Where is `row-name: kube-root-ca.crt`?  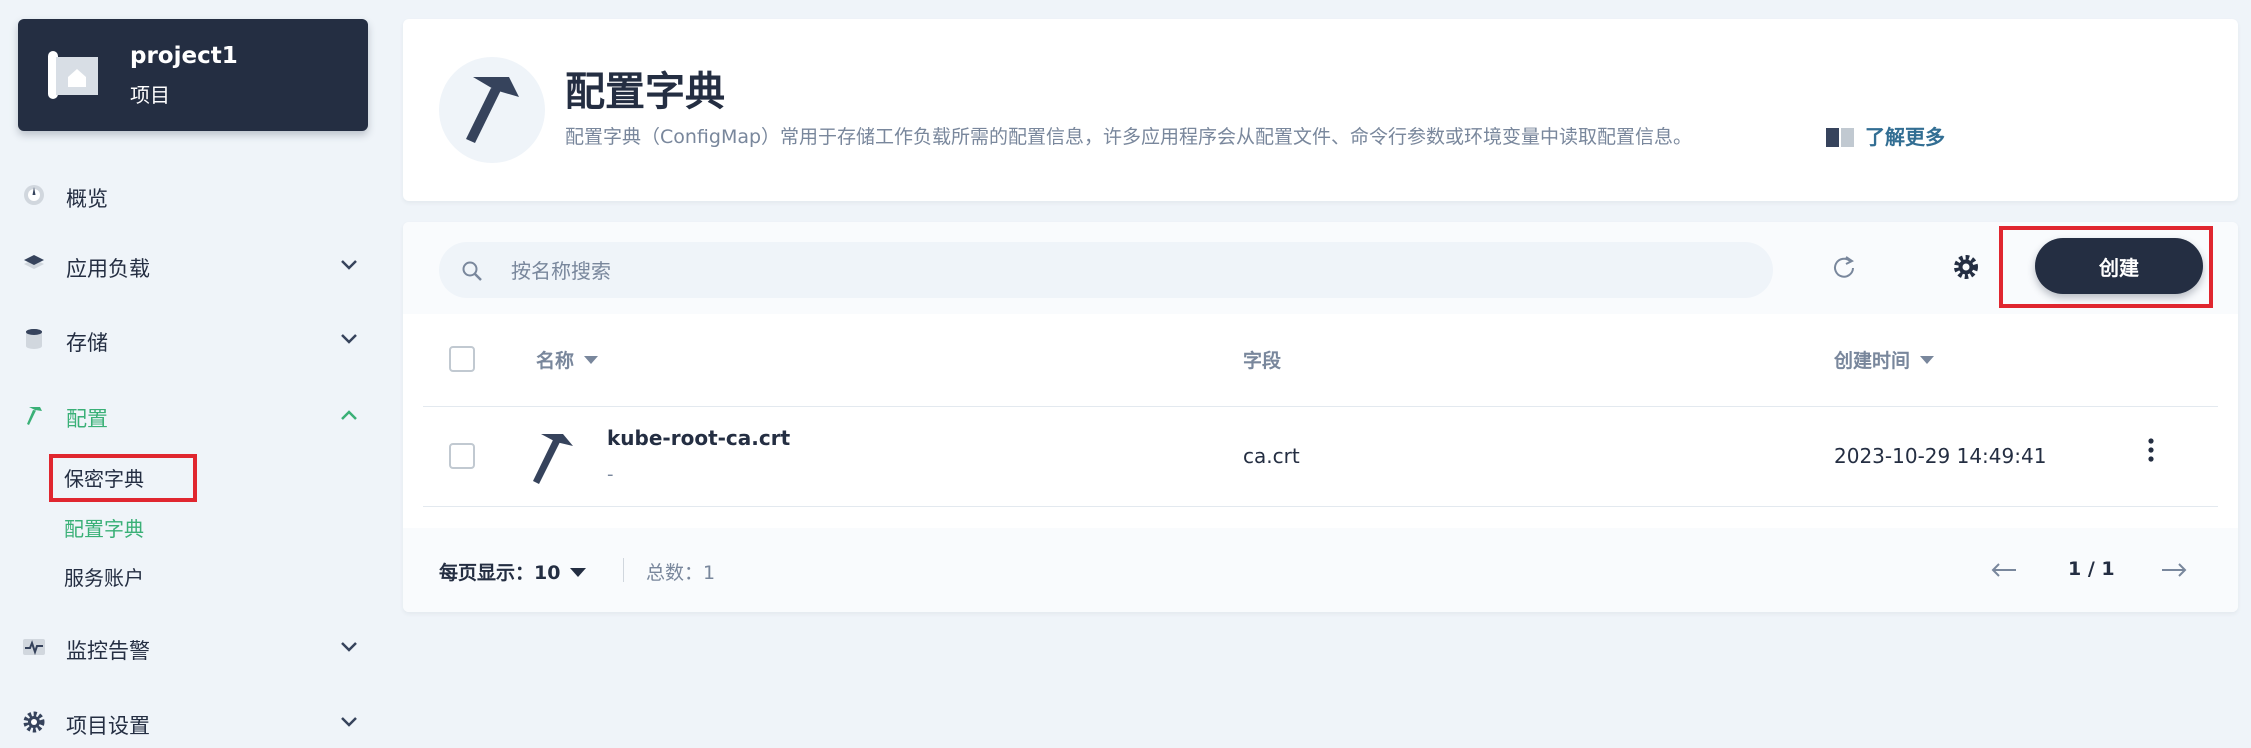
row-name: kube-root-ca.crt is located at coordinates (698, 438).